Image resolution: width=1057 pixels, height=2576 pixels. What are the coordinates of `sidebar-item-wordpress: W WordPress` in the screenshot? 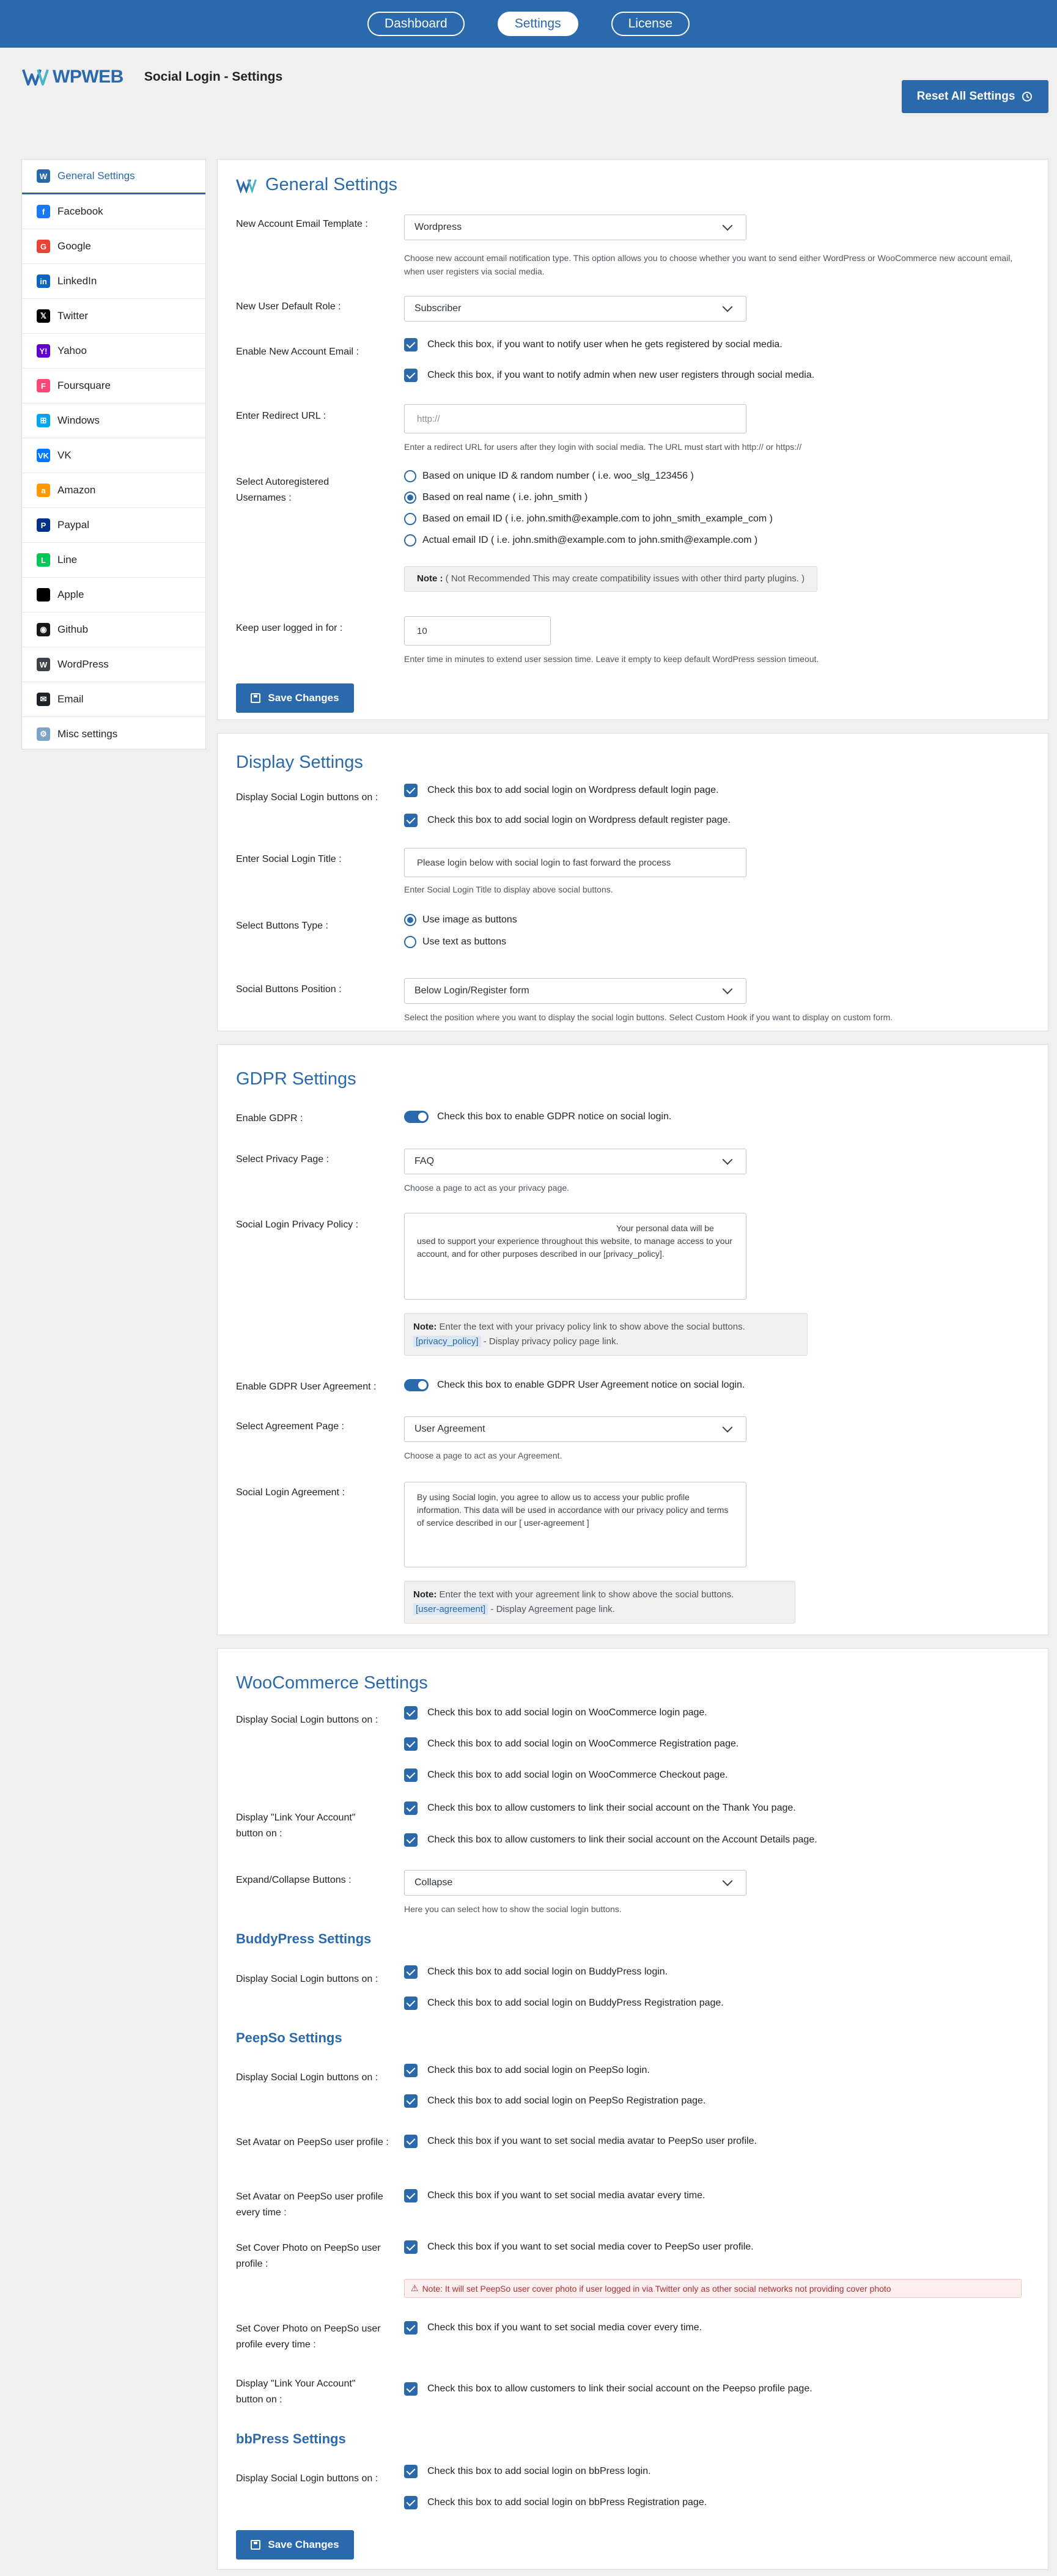 It's located at (113, 664).